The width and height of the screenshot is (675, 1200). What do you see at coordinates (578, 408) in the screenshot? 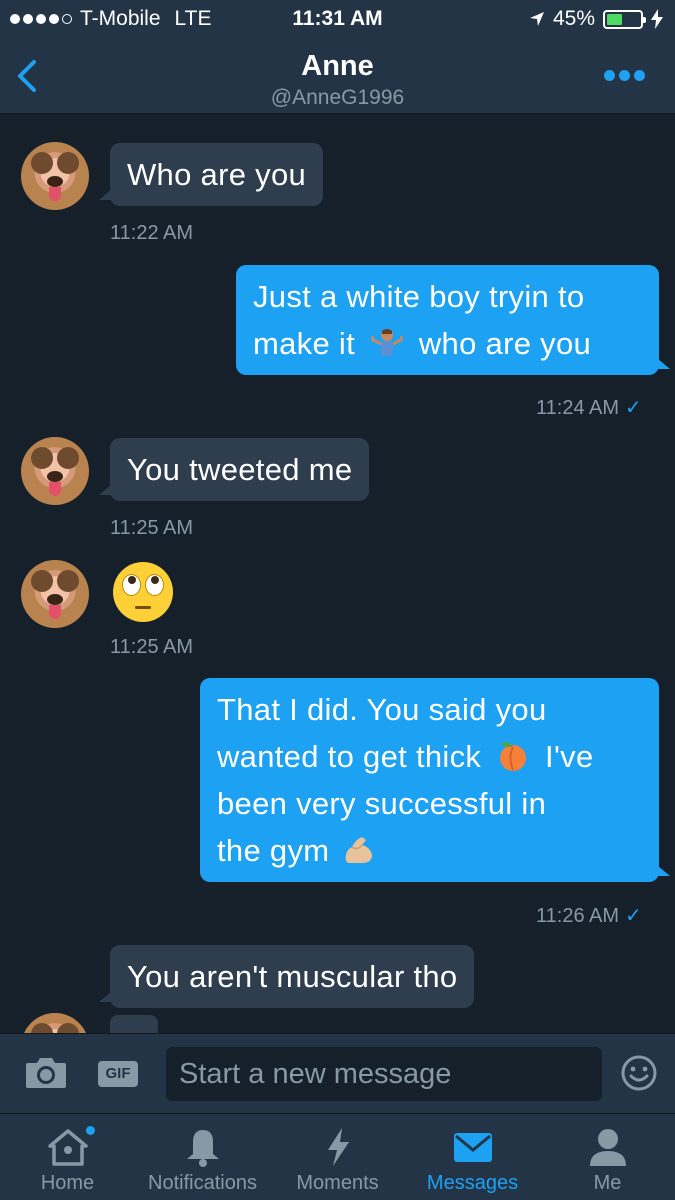
I see `timestamp-text: 11:24 AM` at bounding box center [578, 408].